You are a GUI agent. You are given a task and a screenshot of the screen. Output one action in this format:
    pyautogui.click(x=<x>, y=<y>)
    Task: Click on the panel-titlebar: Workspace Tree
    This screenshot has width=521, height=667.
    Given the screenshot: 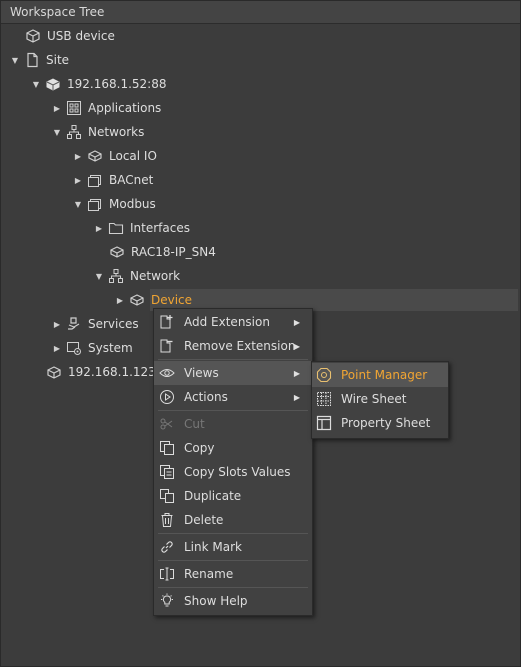 What is the action you would take?
    pyautogui.click(x=260, y=12)
    